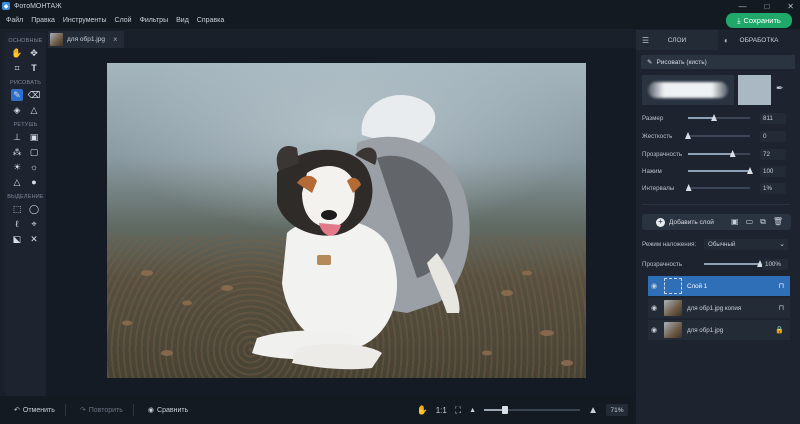 This screenshot has width=800, height=424. I want to click on shapes-icon: △, so click(34, 110).